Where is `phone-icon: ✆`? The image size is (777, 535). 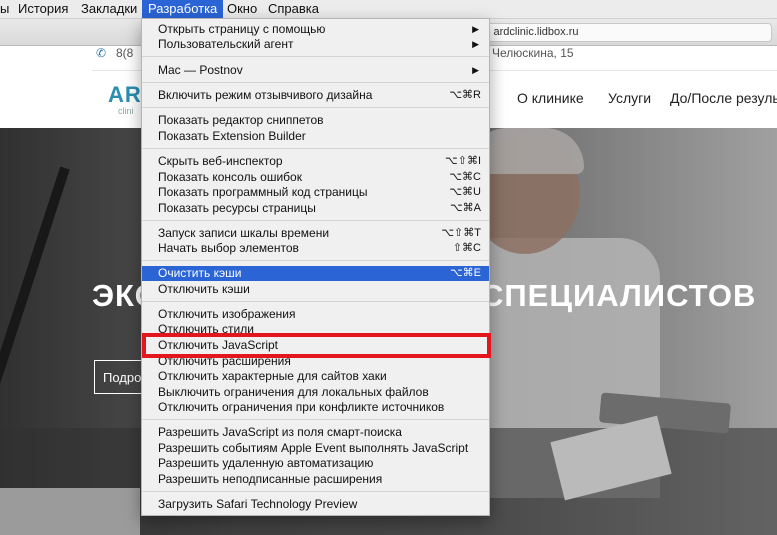
phone-icon: ✆ is located at coordinates (101, 53).